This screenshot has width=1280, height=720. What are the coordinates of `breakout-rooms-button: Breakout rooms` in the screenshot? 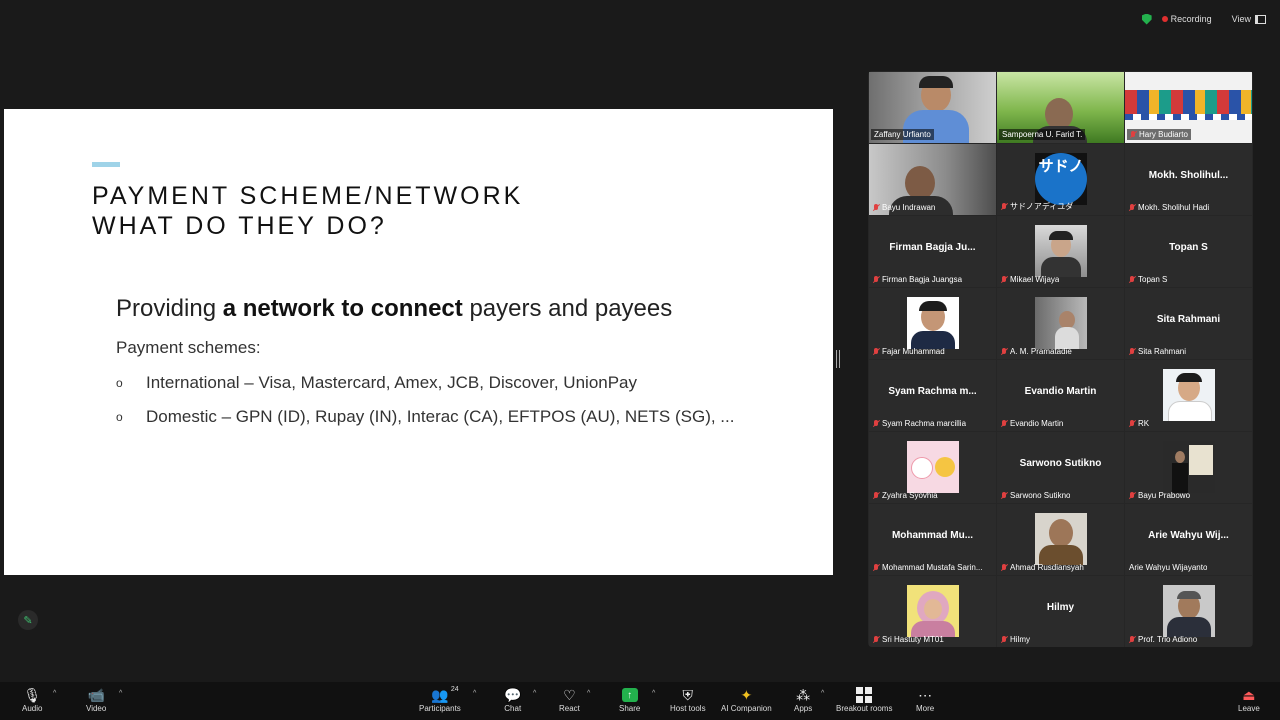 It's located at (864, 699).